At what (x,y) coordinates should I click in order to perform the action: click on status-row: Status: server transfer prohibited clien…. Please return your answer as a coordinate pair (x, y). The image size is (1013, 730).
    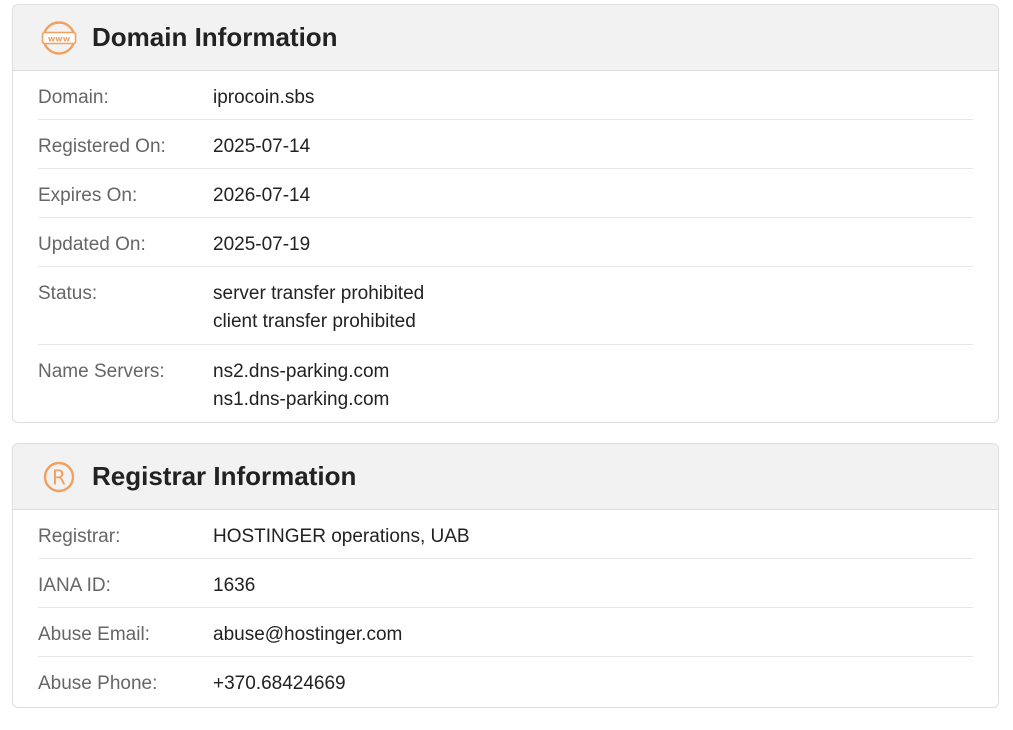
    Looking at the image, I should click on (505, 306).